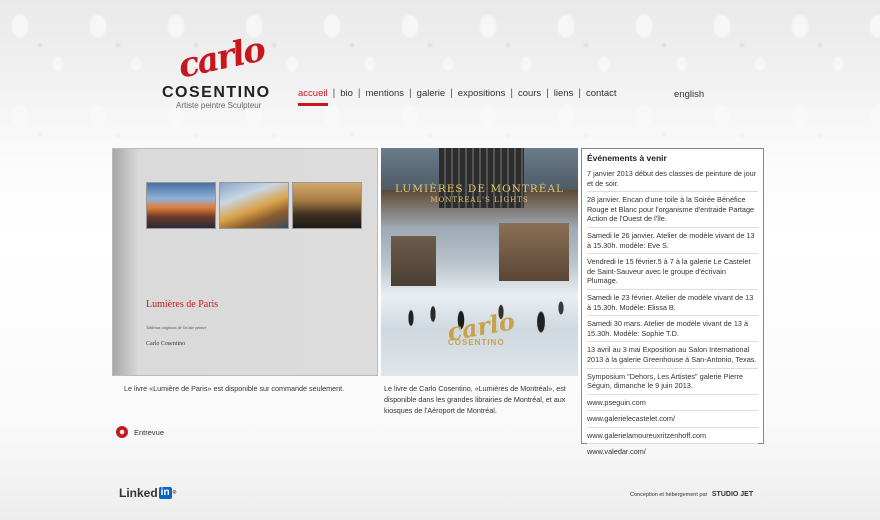 The image size is (880, 520). Describe the element at coordinates (138, 493) in the screenshot. I see `linkedin-wordmark: Linked` at that location.